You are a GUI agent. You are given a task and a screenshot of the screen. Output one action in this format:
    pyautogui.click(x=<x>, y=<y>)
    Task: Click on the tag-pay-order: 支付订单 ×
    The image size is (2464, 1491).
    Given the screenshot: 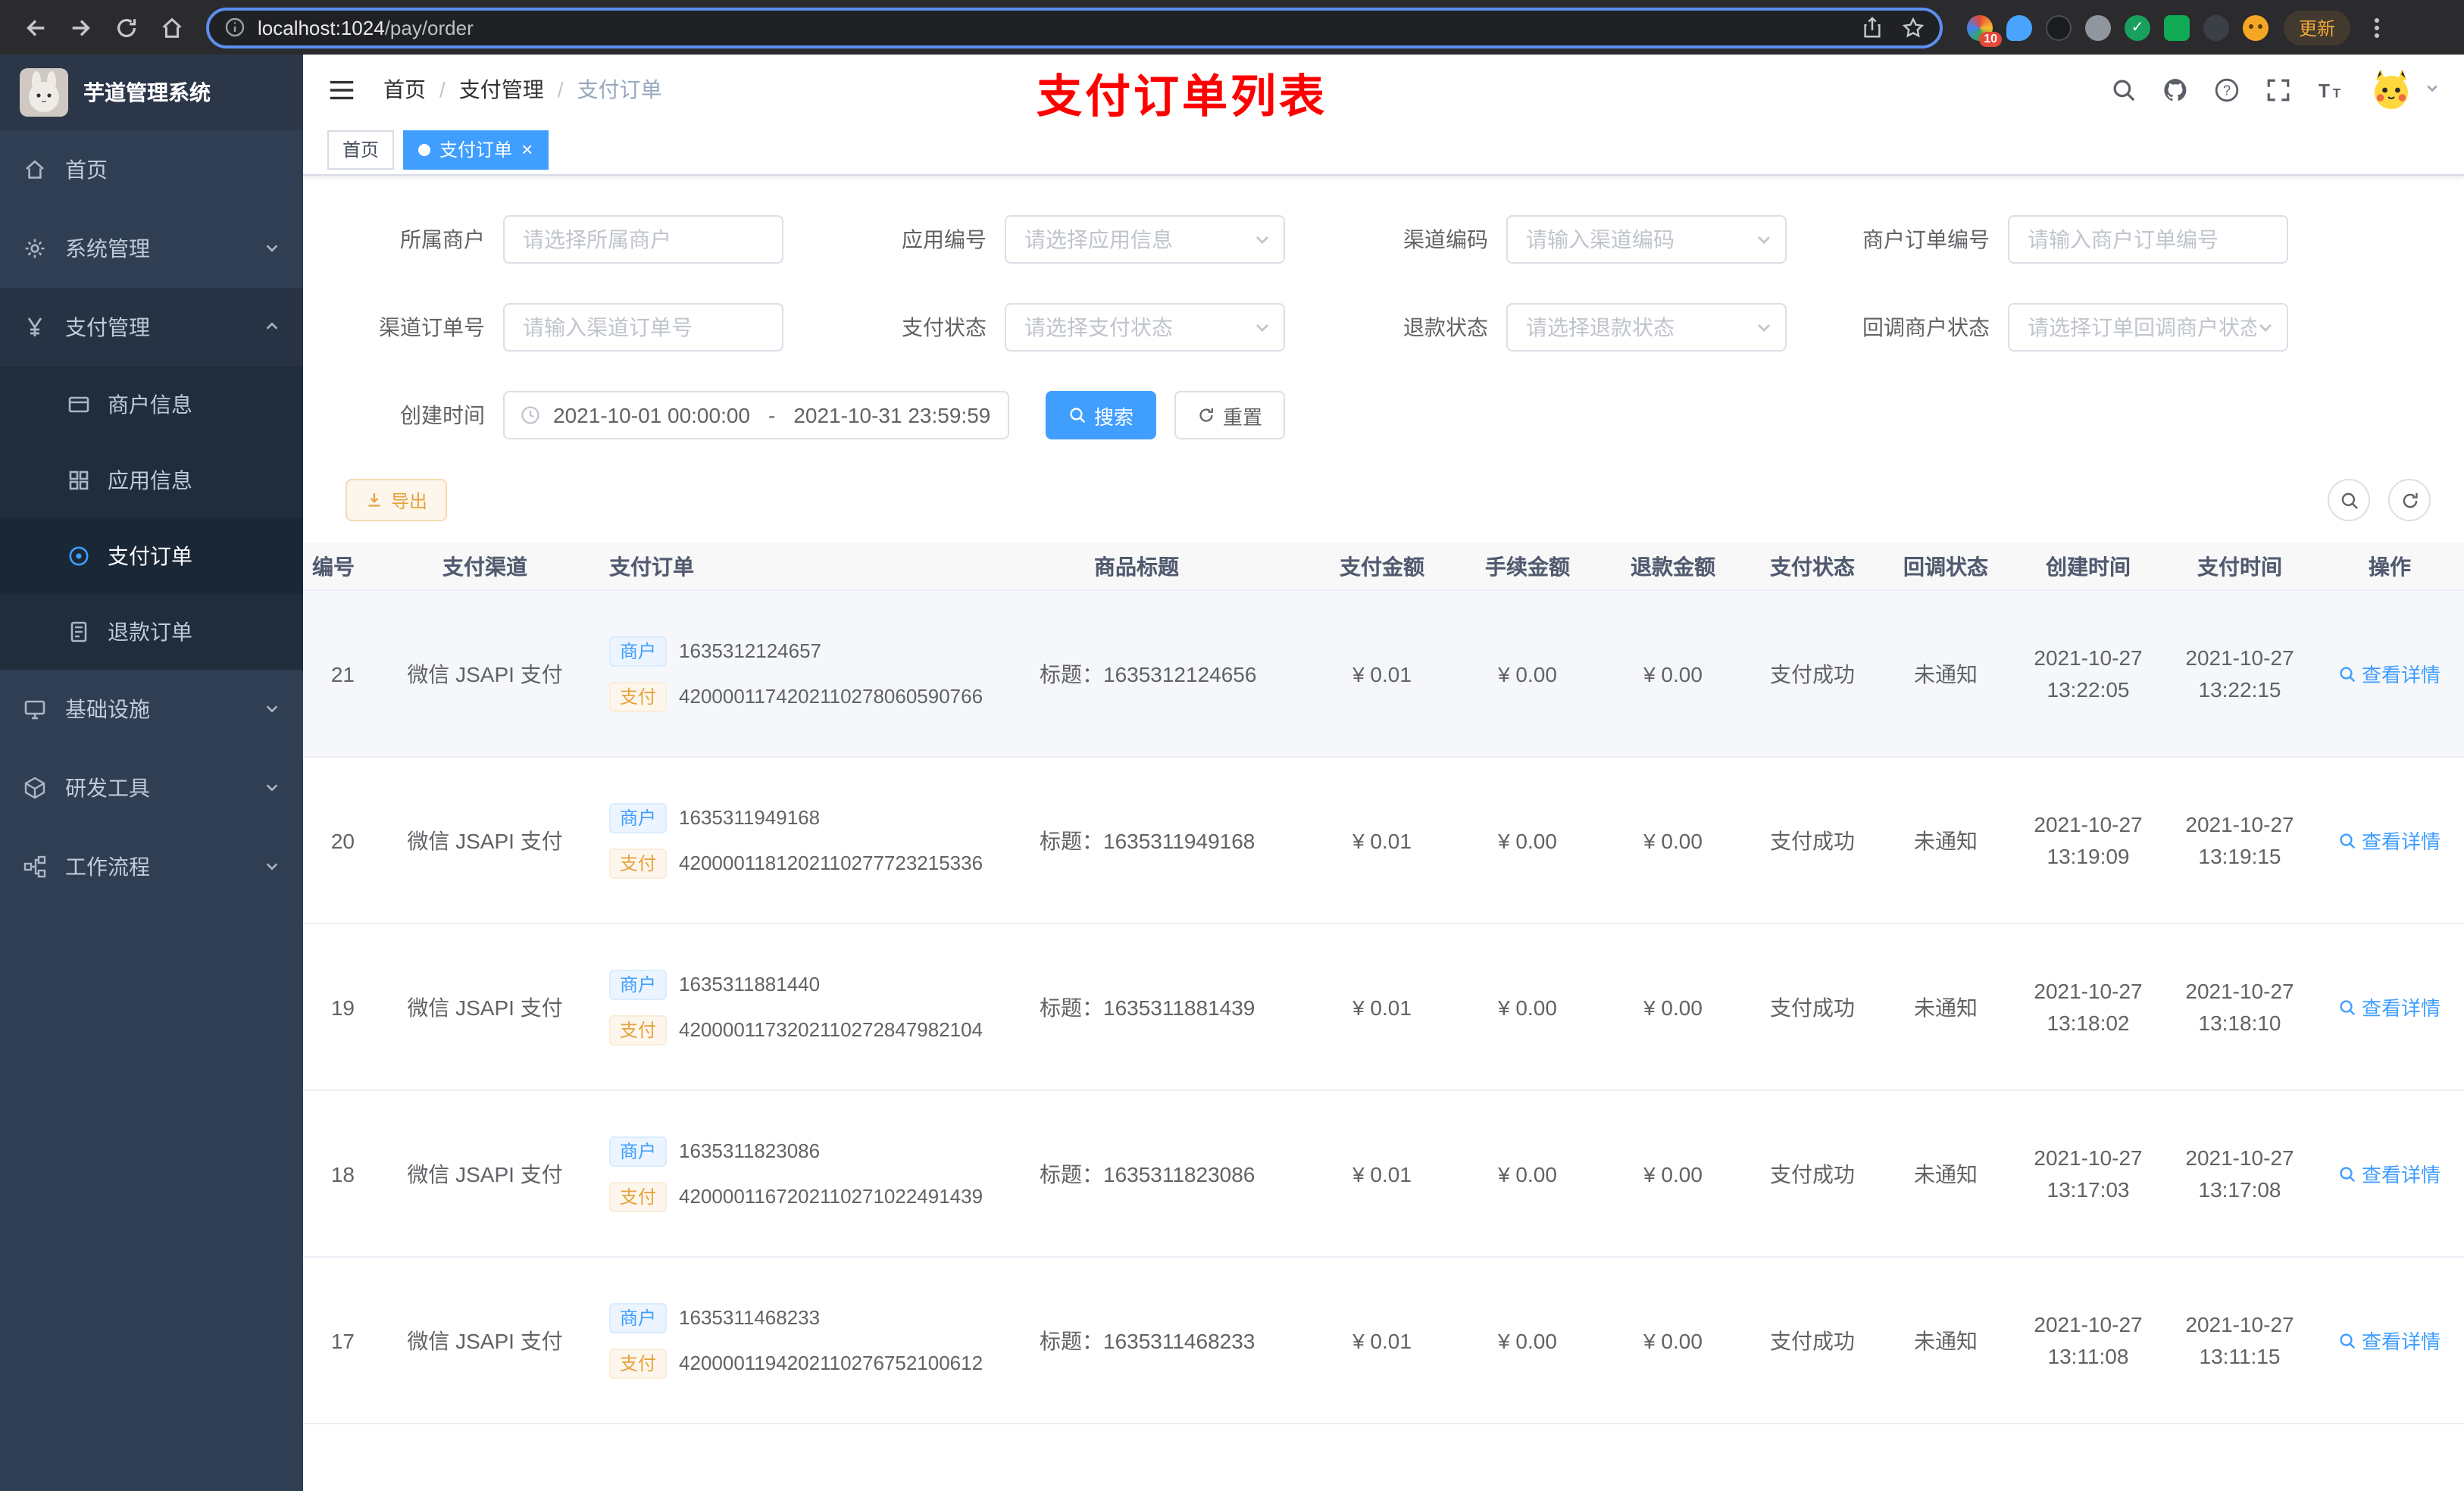 What is the action you would take?
    pyautogui.click(x=476, y=149)
    